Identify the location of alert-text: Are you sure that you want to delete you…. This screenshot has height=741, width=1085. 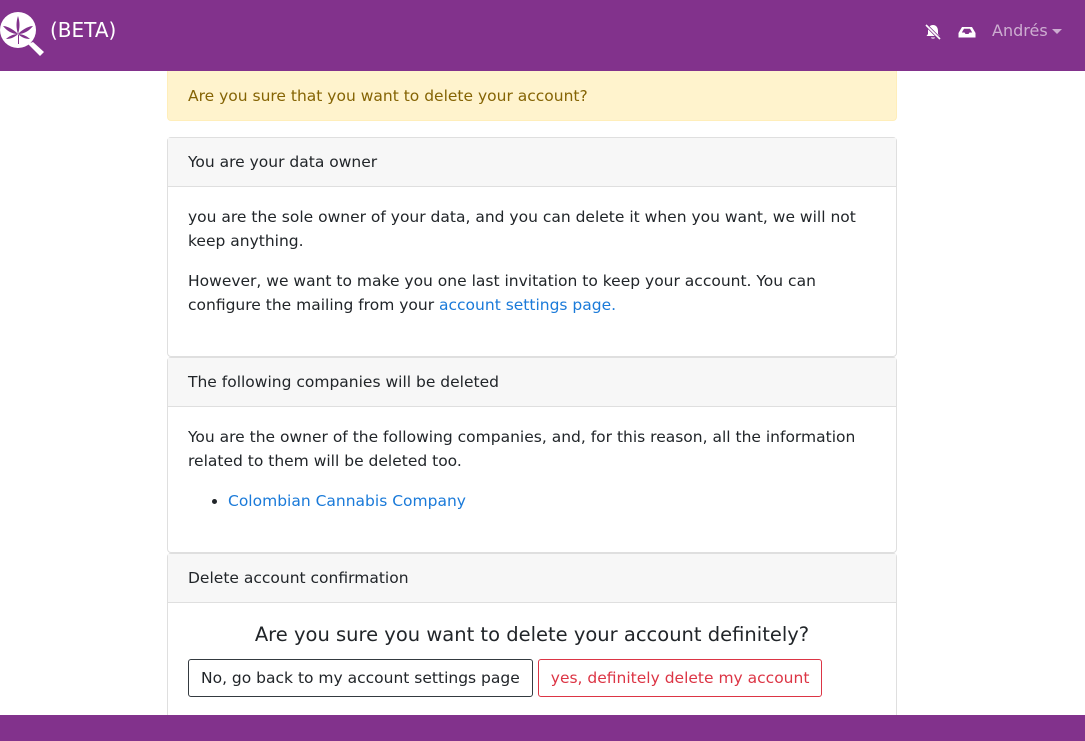
(388, 96).